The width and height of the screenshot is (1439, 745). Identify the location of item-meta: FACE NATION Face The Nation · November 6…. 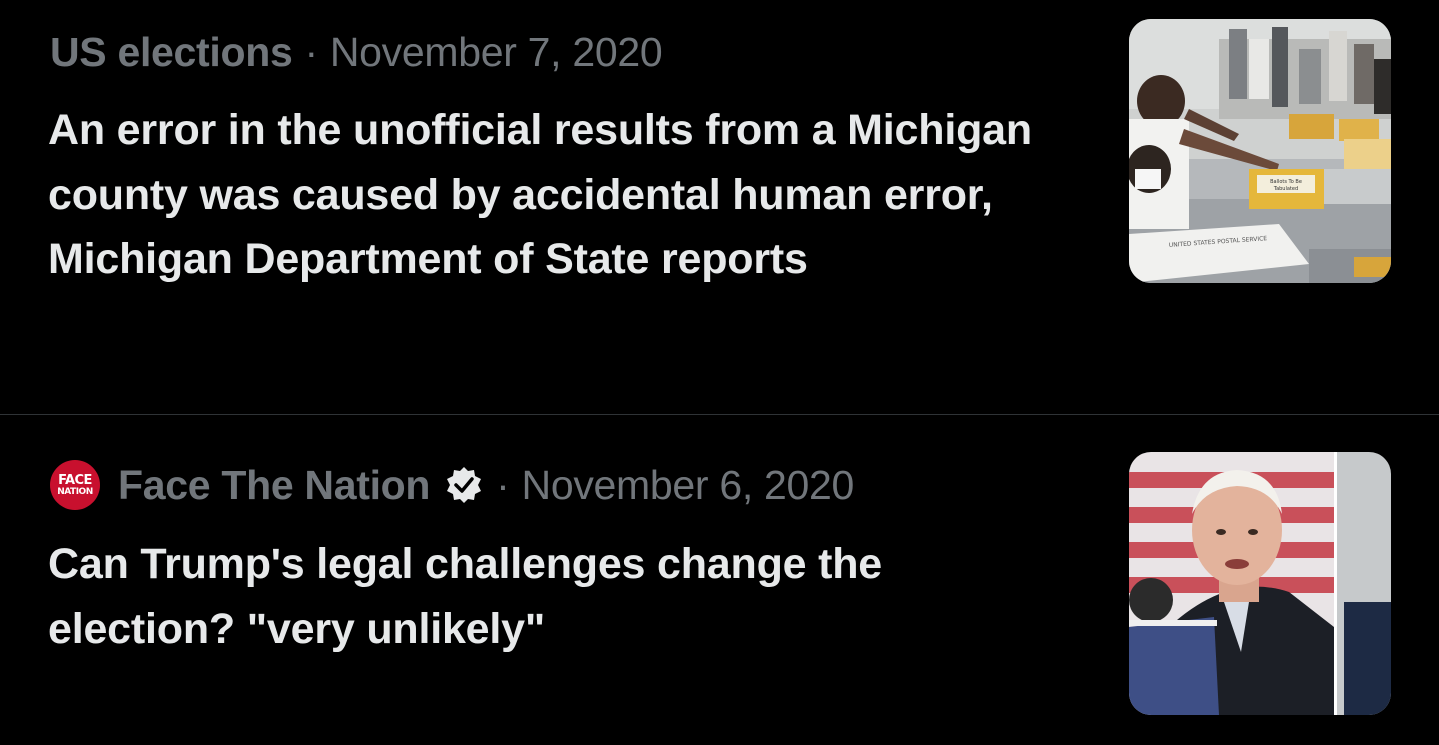
(452, 485).